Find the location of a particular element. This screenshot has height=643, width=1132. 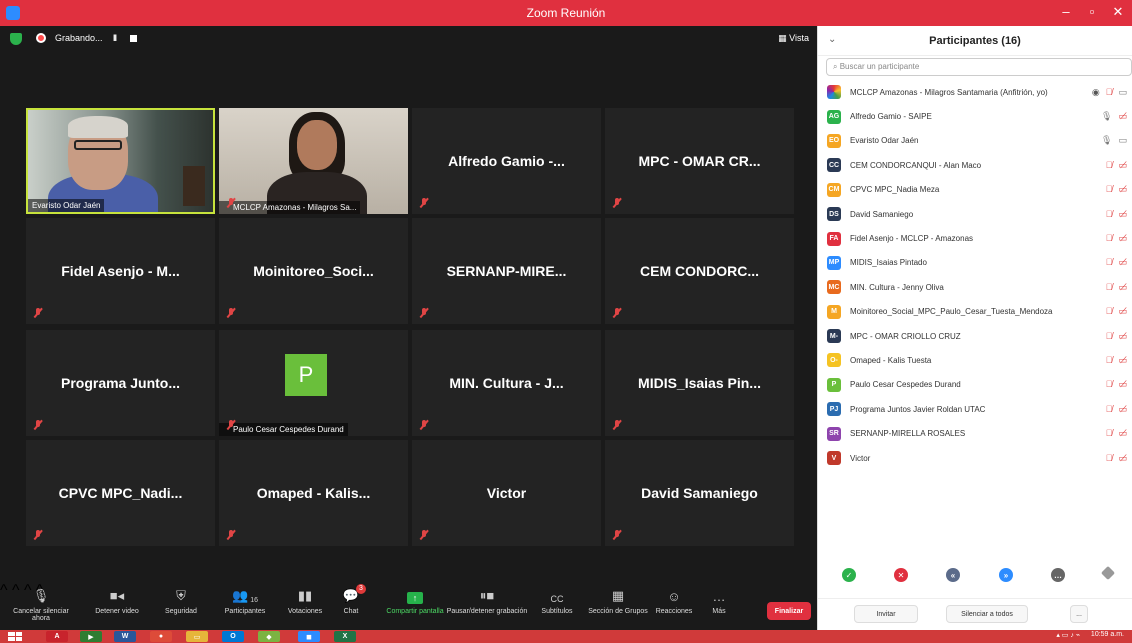

participant-row: CM CPVC MPC_Nadia Meza 🎙̸ ▭̸ is located at coordinates (975, 190).